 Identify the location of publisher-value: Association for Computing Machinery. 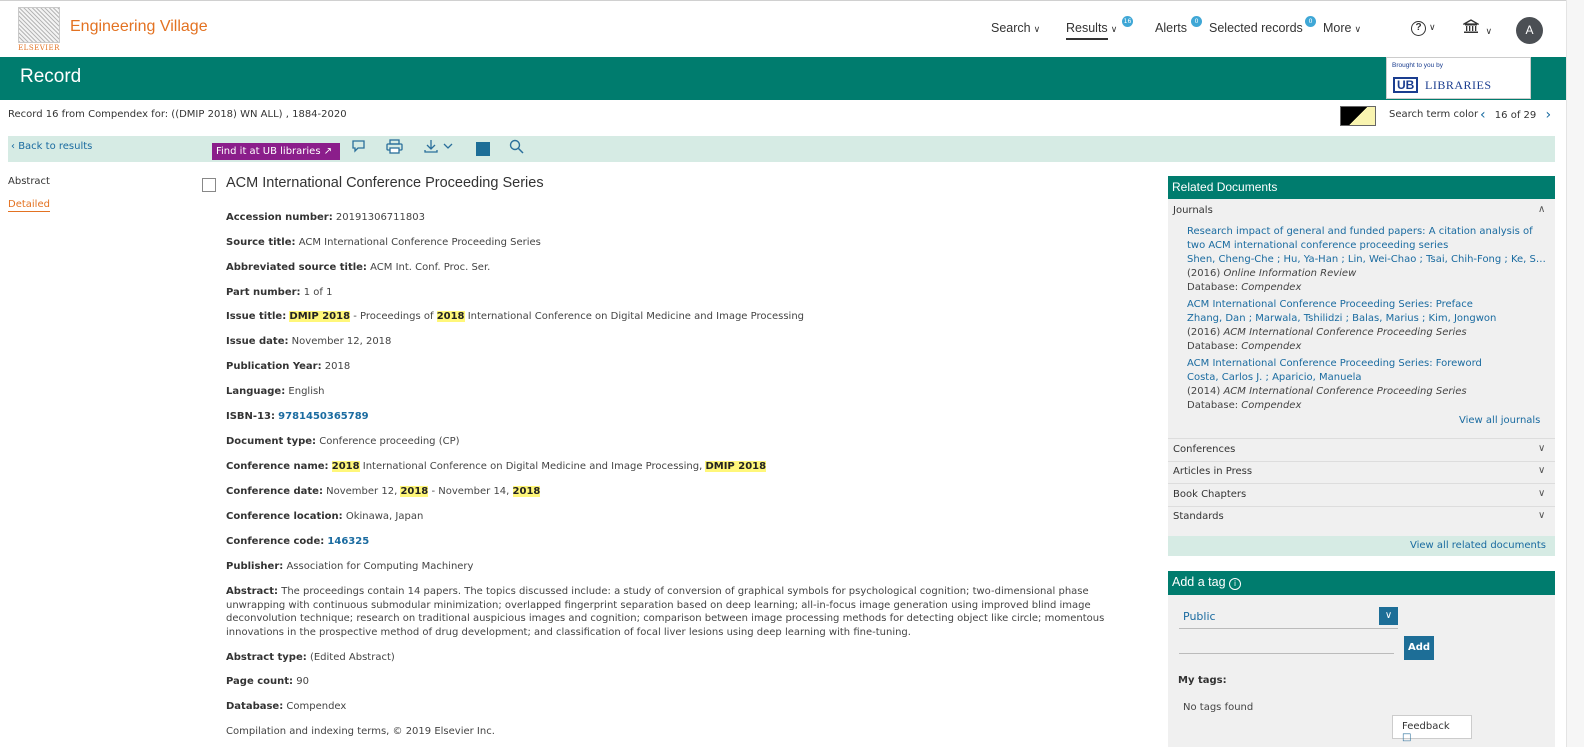
(380, 566).